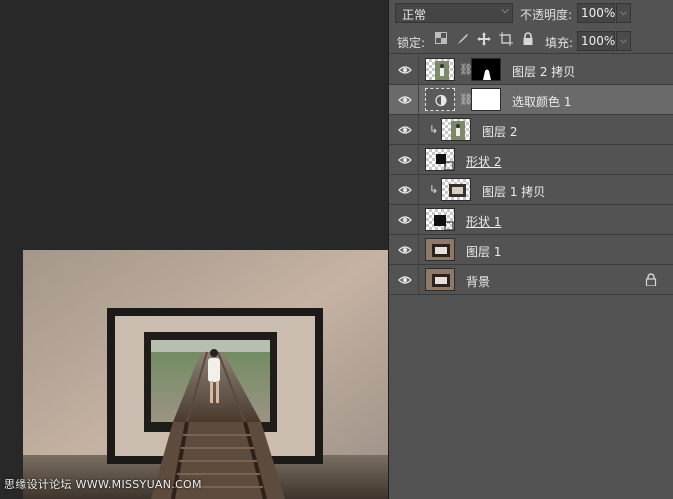 This screenshot has width=673, height=499. What do you see at coordinates (103, 484) in the screenshot?
I see `watermark-text: 思缘设计论坛 WWW.MISSYUAN.COM` at bounding box center [103, 484].